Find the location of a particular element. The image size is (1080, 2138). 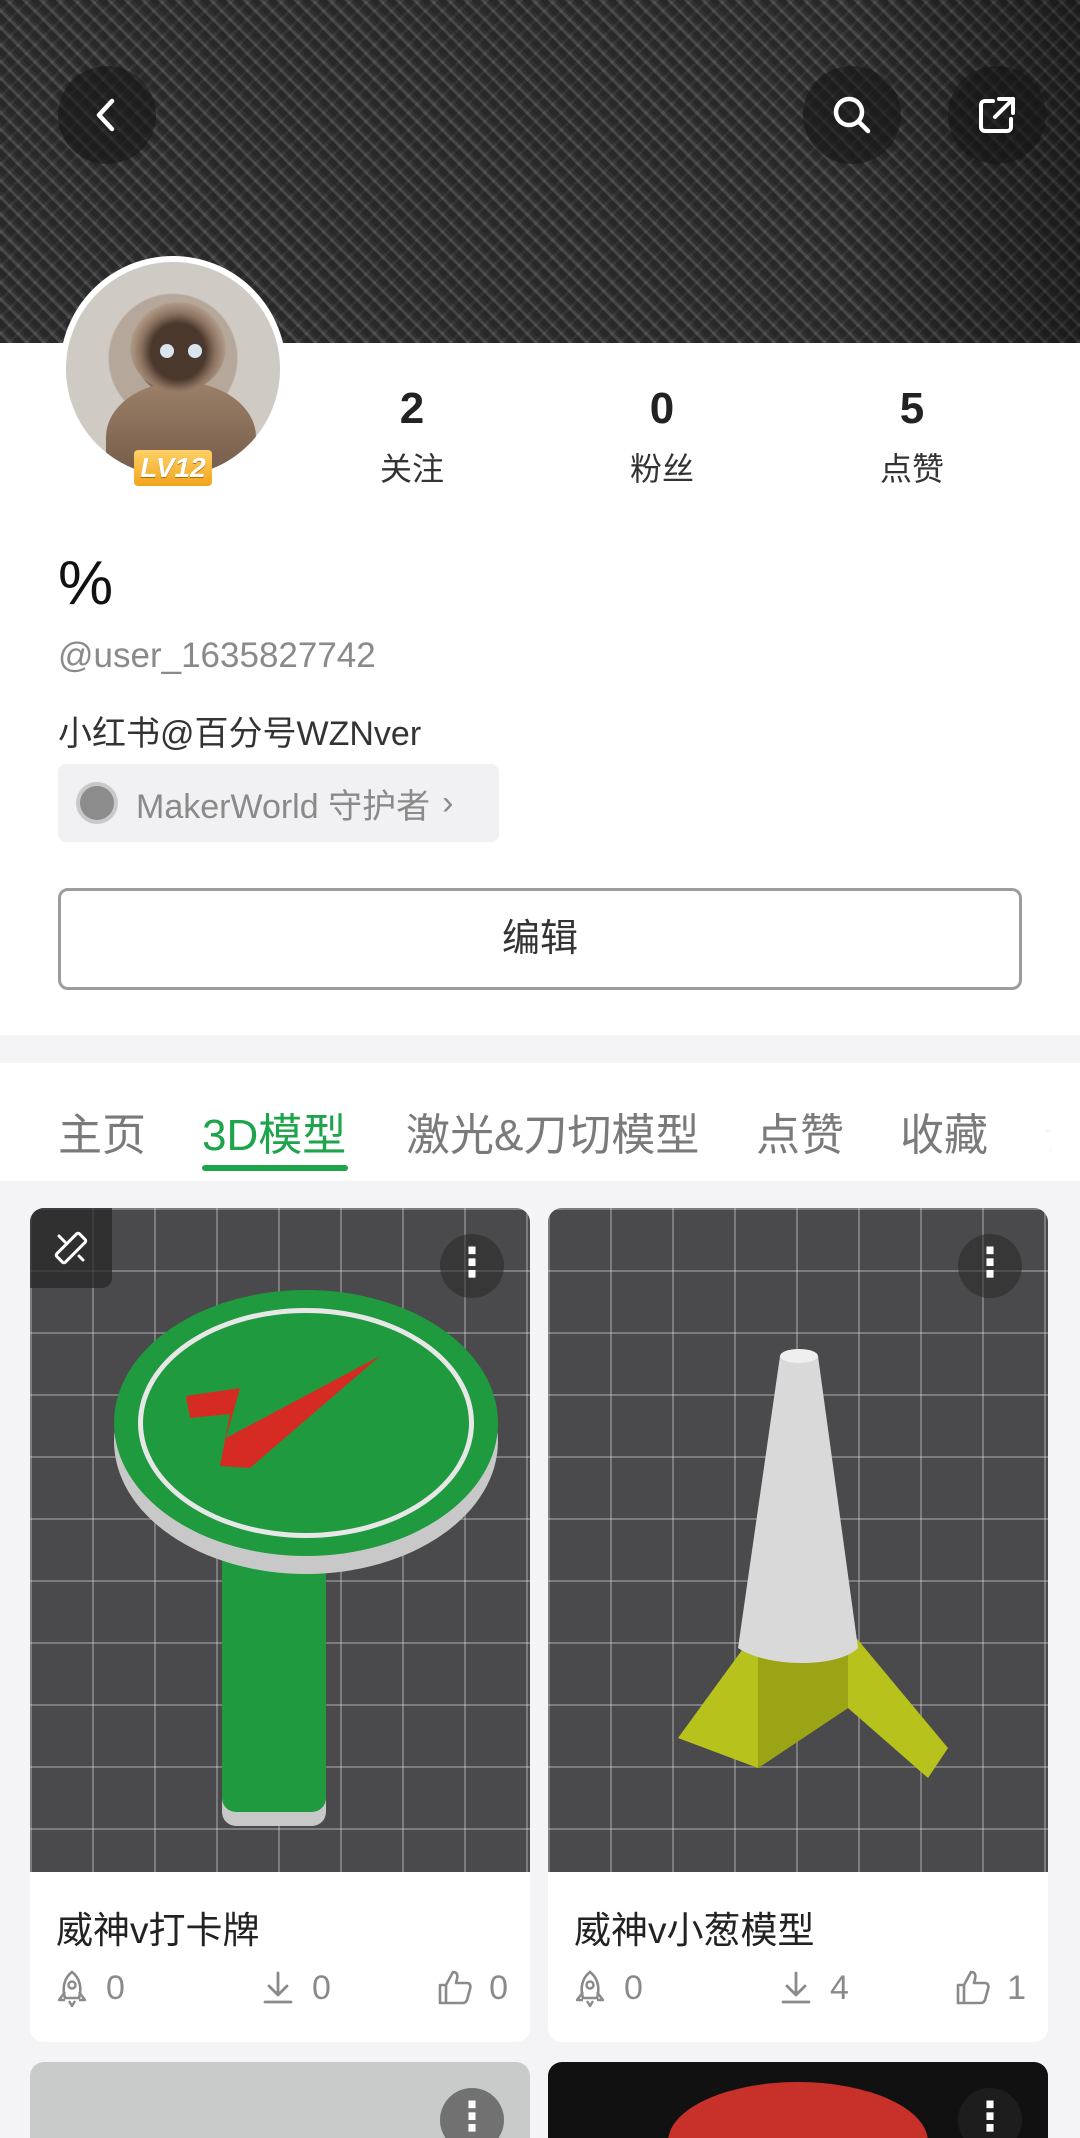

edit-profile-button: 编辑 is located at coordinates (540, 939).